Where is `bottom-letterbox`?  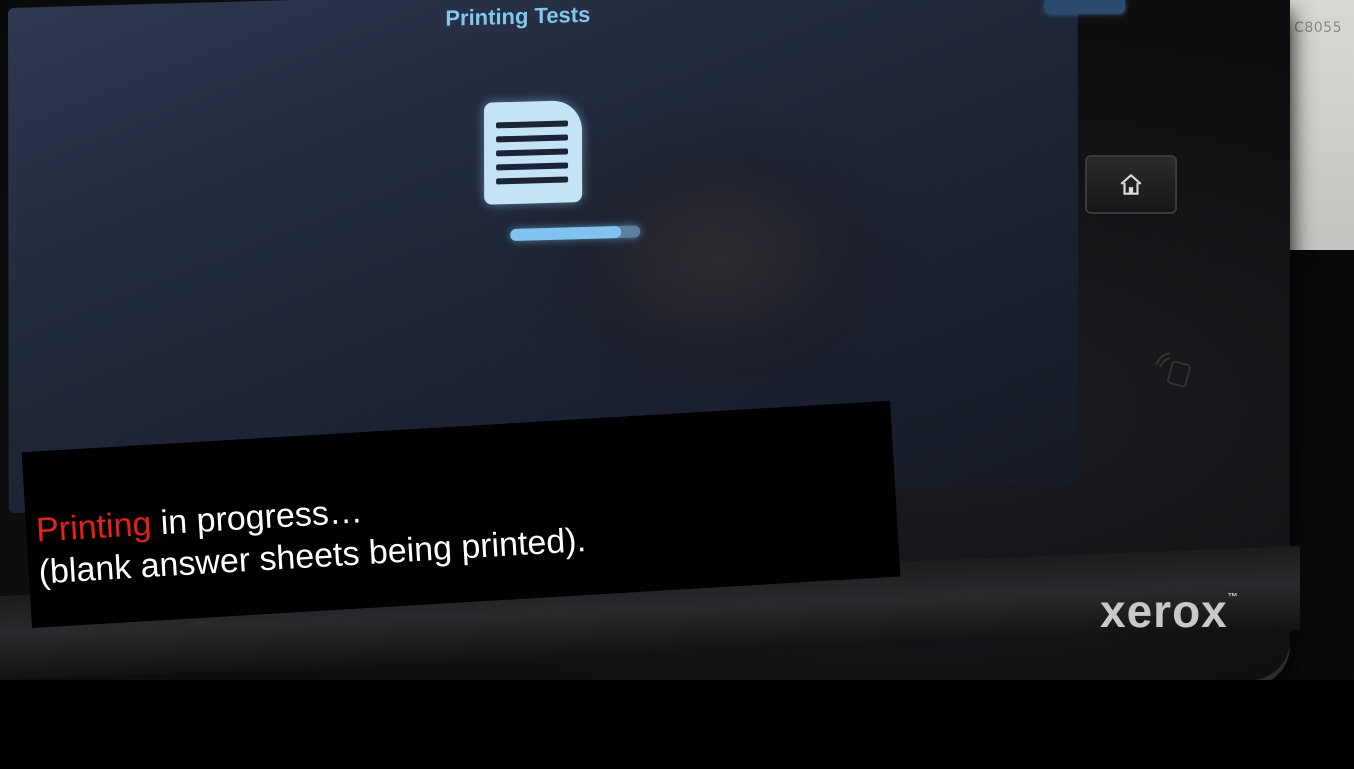
bottom-letterbox is located at coordinates (677, 724).